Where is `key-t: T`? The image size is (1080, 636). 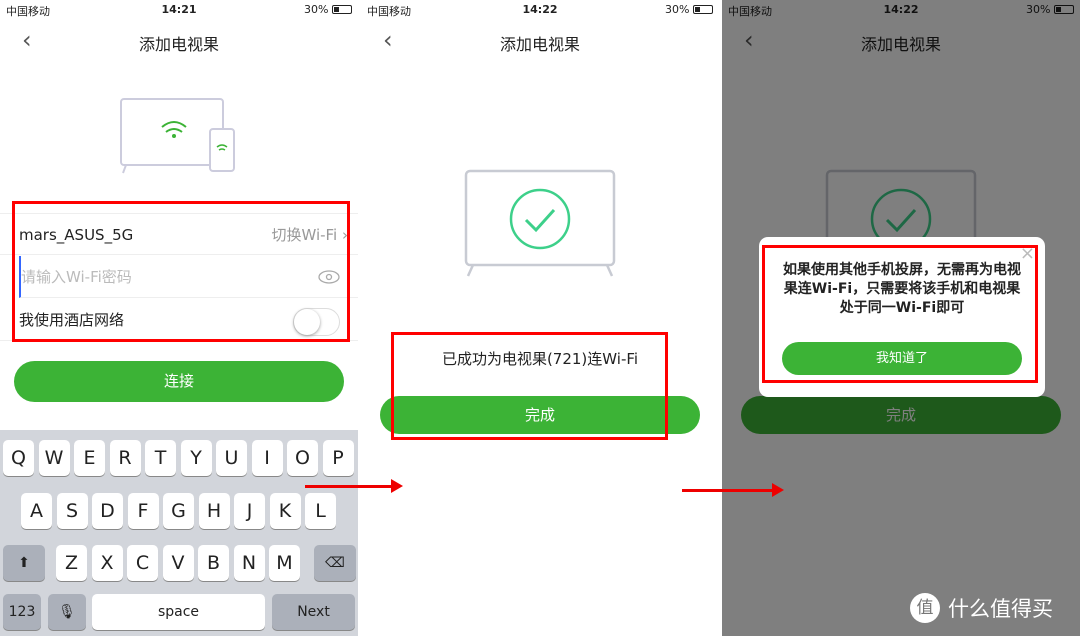 key-t: T is located at coordinates (160, 458).